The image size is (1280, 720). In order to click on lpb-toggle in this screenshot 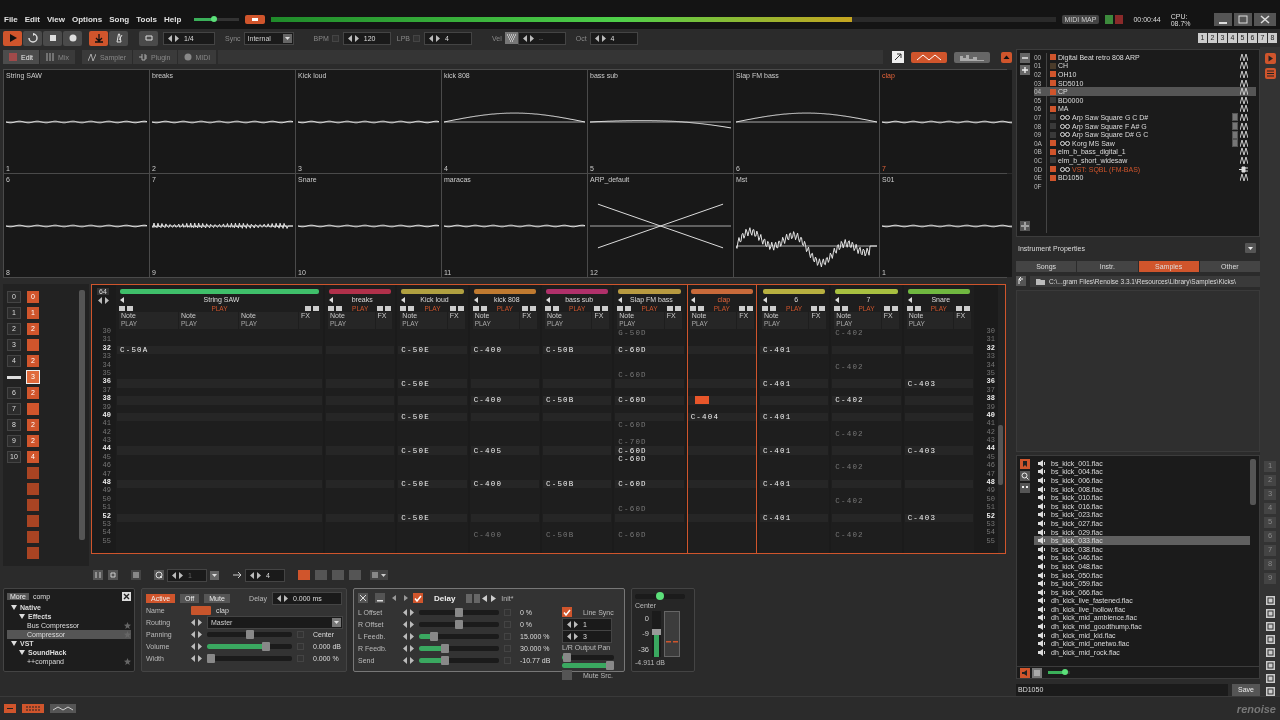, I will do `click(416, 38)`.